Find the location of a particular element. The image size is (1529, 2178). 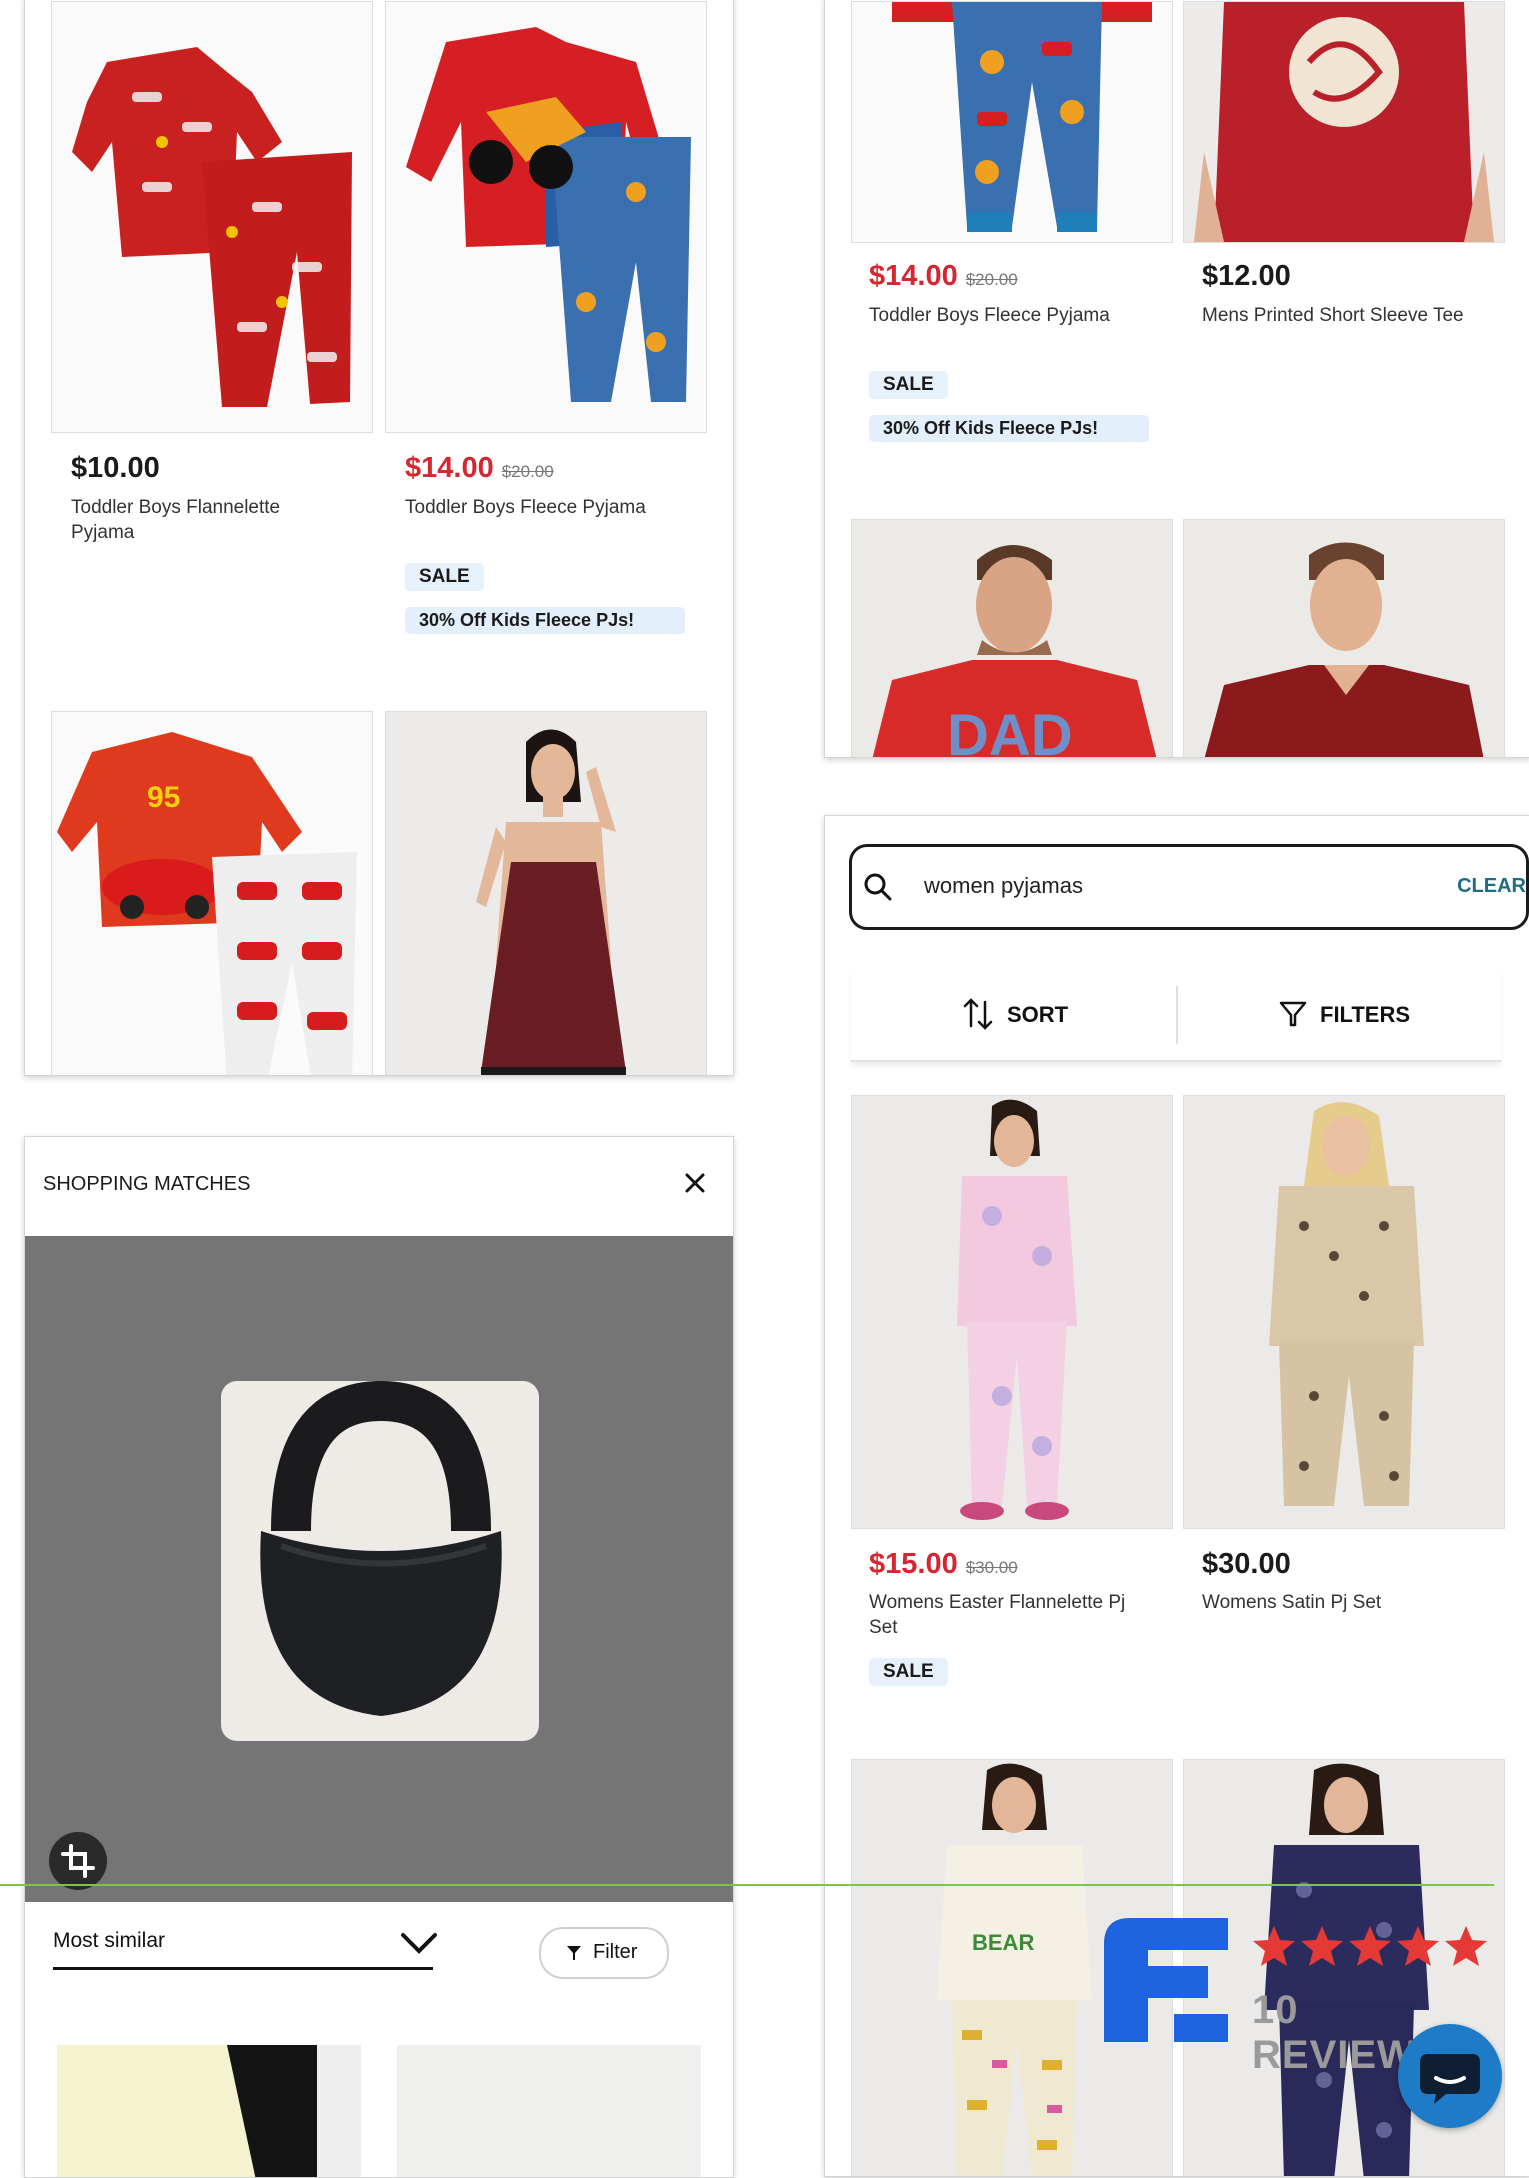

sort-icon is located at coordinates (978, 1014).